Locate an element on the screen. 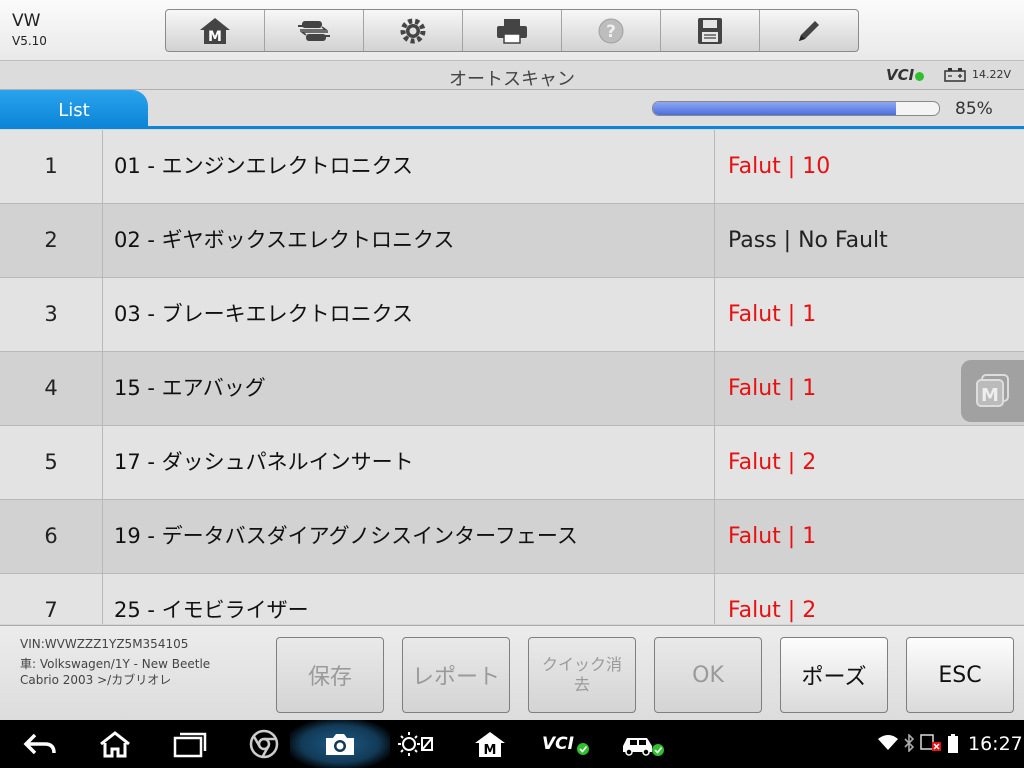 This screenshot has width=1024, height=768. screen-brightness-button is located at coordinates (416, 744).